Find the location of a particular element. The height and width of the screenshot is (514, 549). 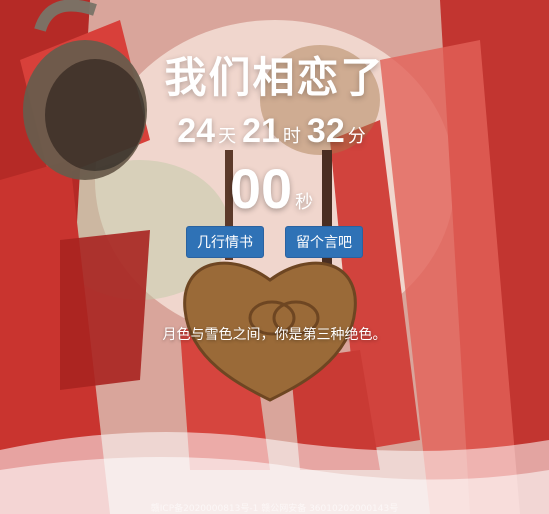

love-quote: 月色与雪色之间，你是第三种绝色。 is located at coordinates (274, 335).